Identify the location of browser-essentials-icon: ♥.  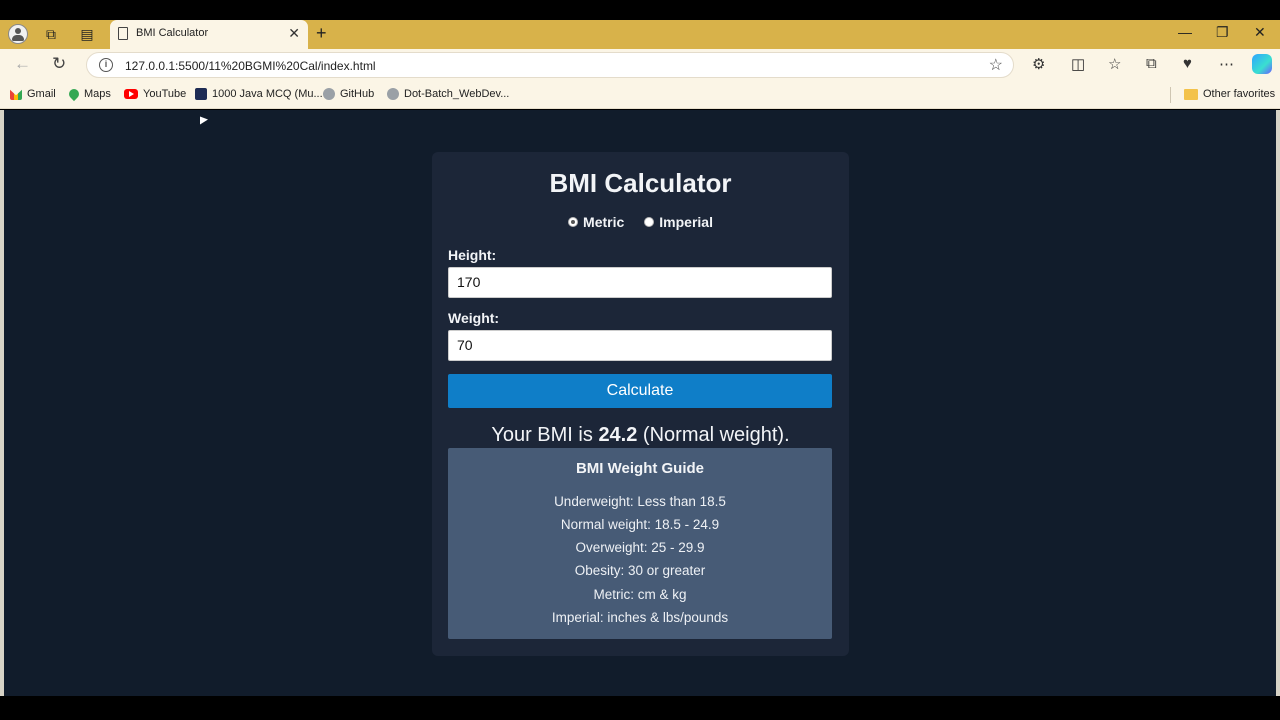
(1187, 63).